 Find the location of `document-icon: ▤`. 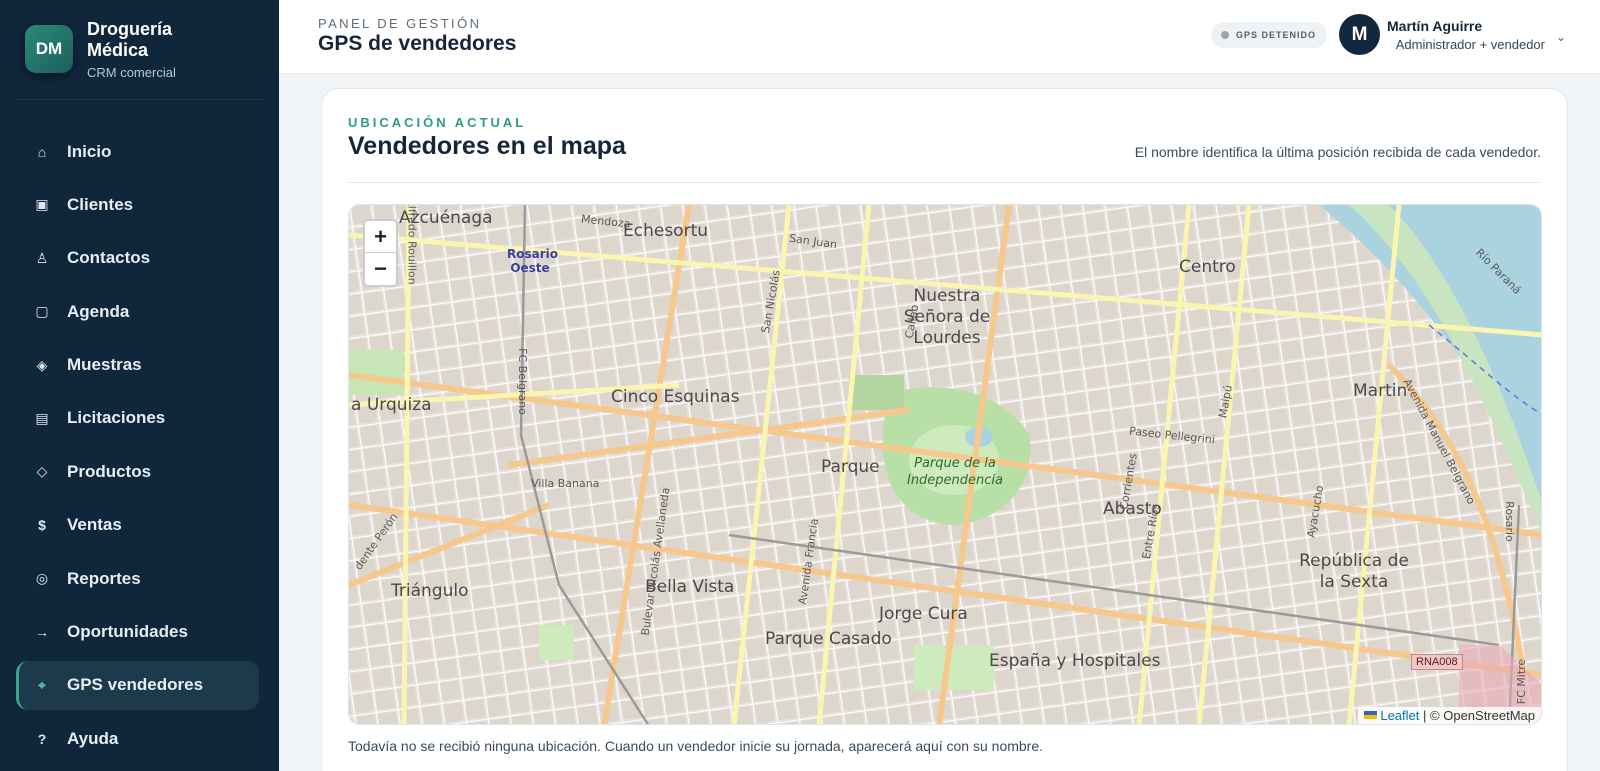

document-icon: ▤ is located at coordinates (42, 417).